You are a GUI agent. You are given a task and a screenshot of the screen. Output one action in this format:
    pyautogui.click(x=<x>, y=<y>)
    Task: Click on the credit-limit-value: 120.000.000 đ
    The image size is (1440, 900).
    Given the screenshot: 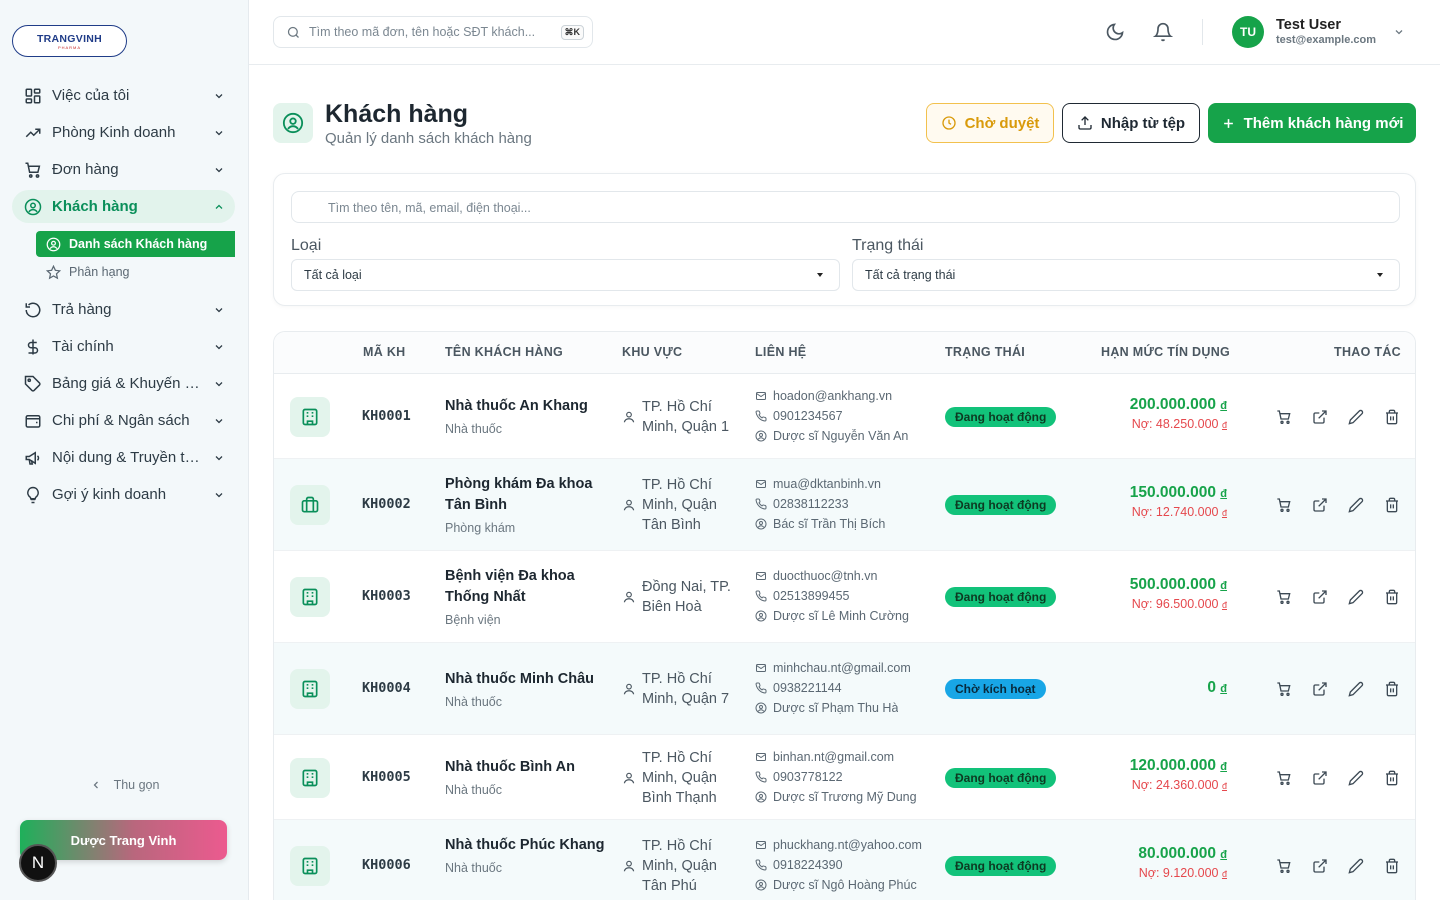 What is the action you would take?
    pyautogui.click(x=1178, y=766)
    